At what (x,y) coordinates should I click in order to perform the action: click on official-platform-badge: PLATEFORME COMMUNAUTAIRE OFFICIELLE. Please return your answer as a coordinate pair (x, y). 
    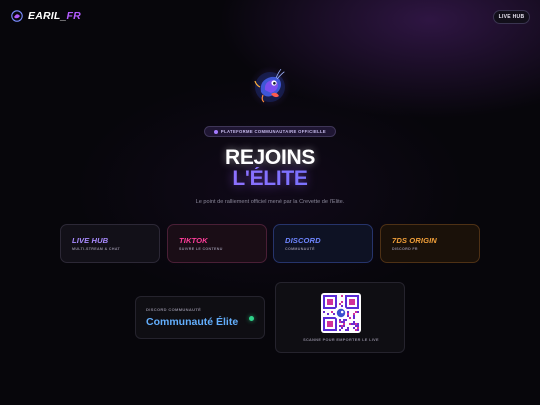
    Looking at the image, I should click on (270, 131).